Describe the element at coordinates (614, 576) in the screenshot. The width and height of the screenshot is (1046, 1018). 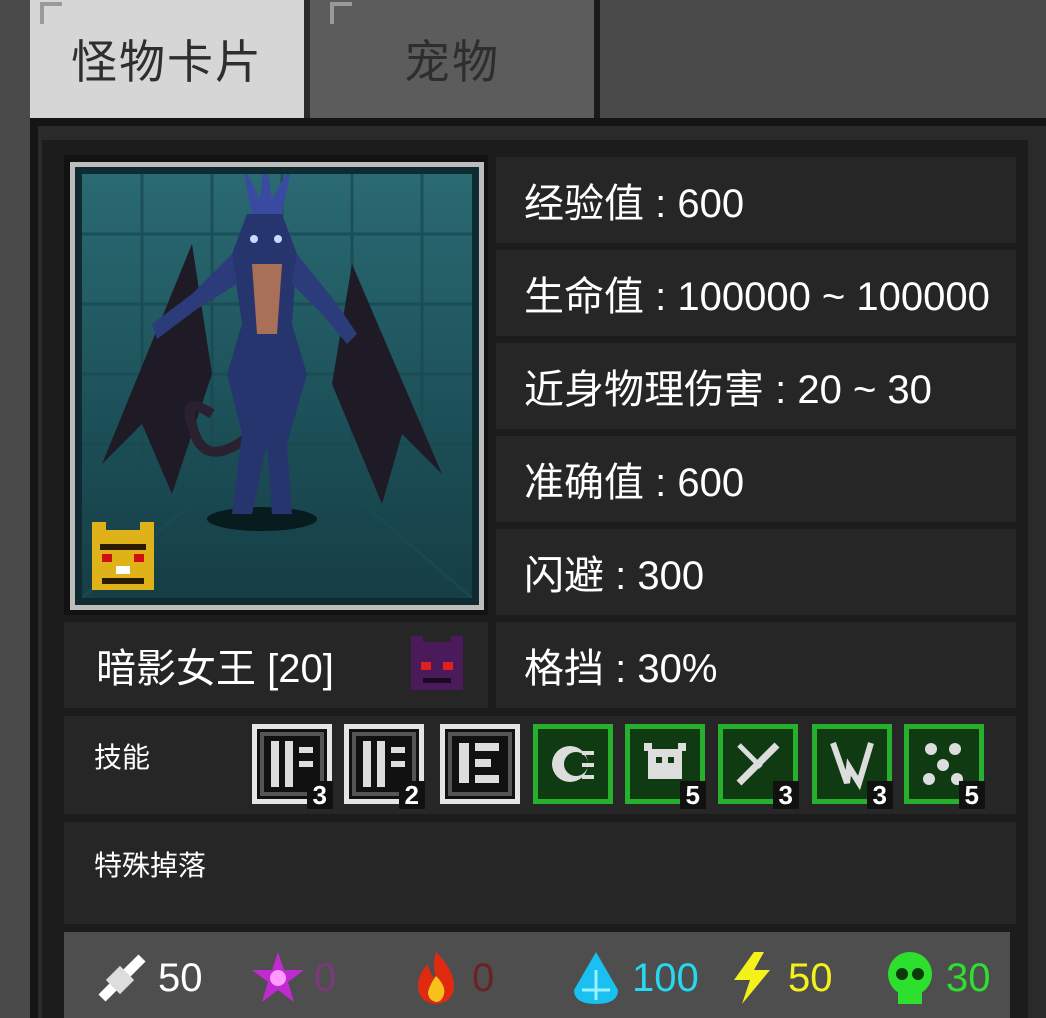
I see `stat-evasion-text: 闪避 : 300` at that location.